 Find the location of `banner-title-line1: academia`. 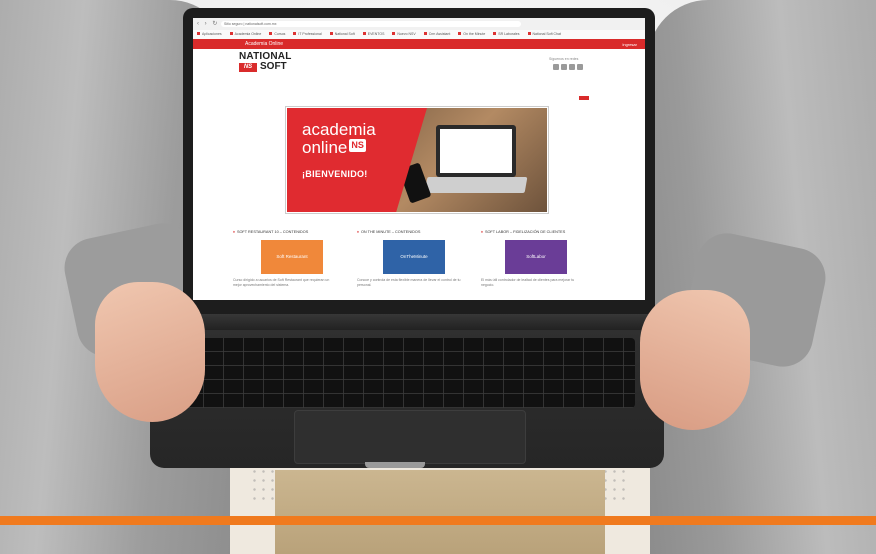

banner-title-line1: academia is located at coordinates (339, 129).